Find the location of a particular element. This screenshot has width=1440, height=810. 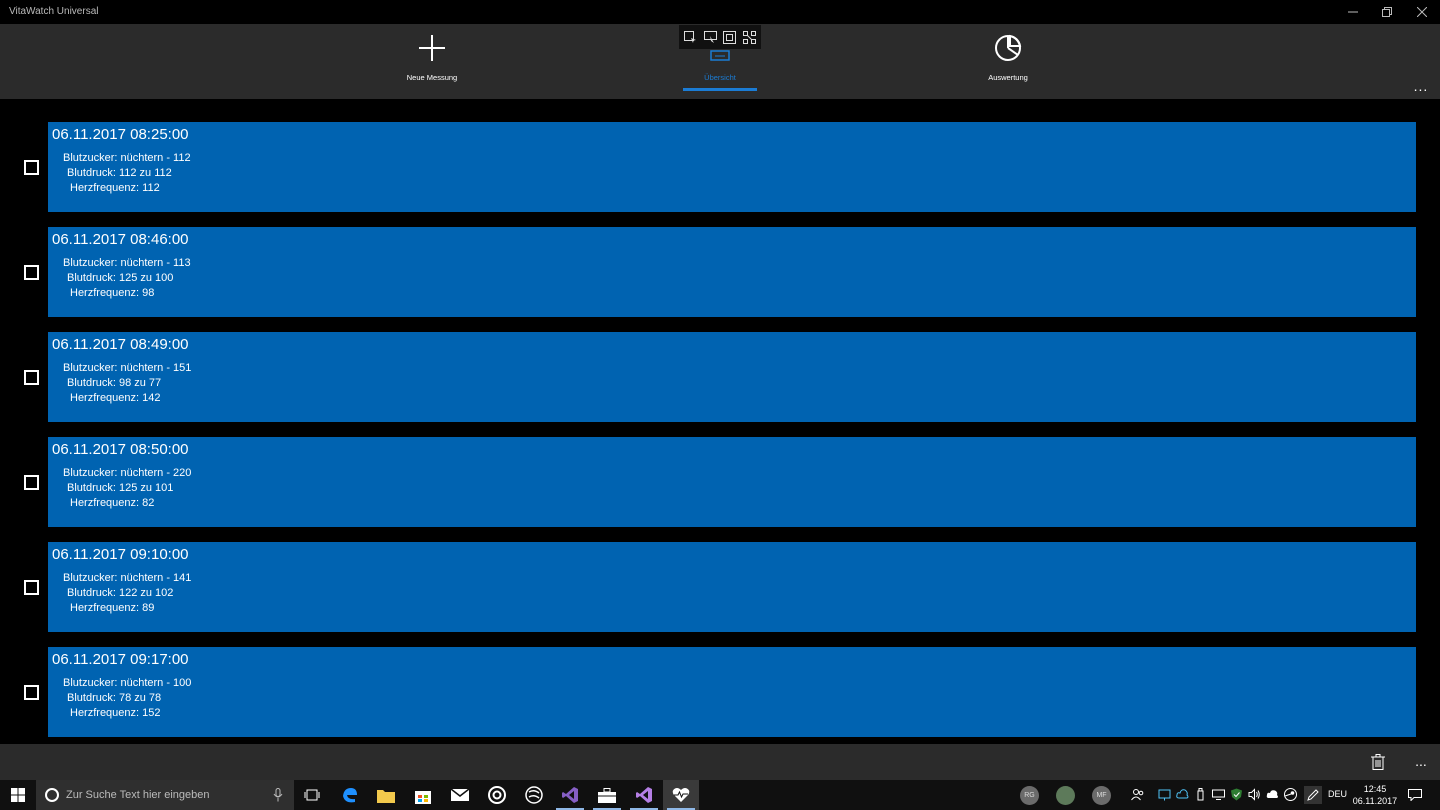

visual-studio-icon is located at coordinates (570, 795).